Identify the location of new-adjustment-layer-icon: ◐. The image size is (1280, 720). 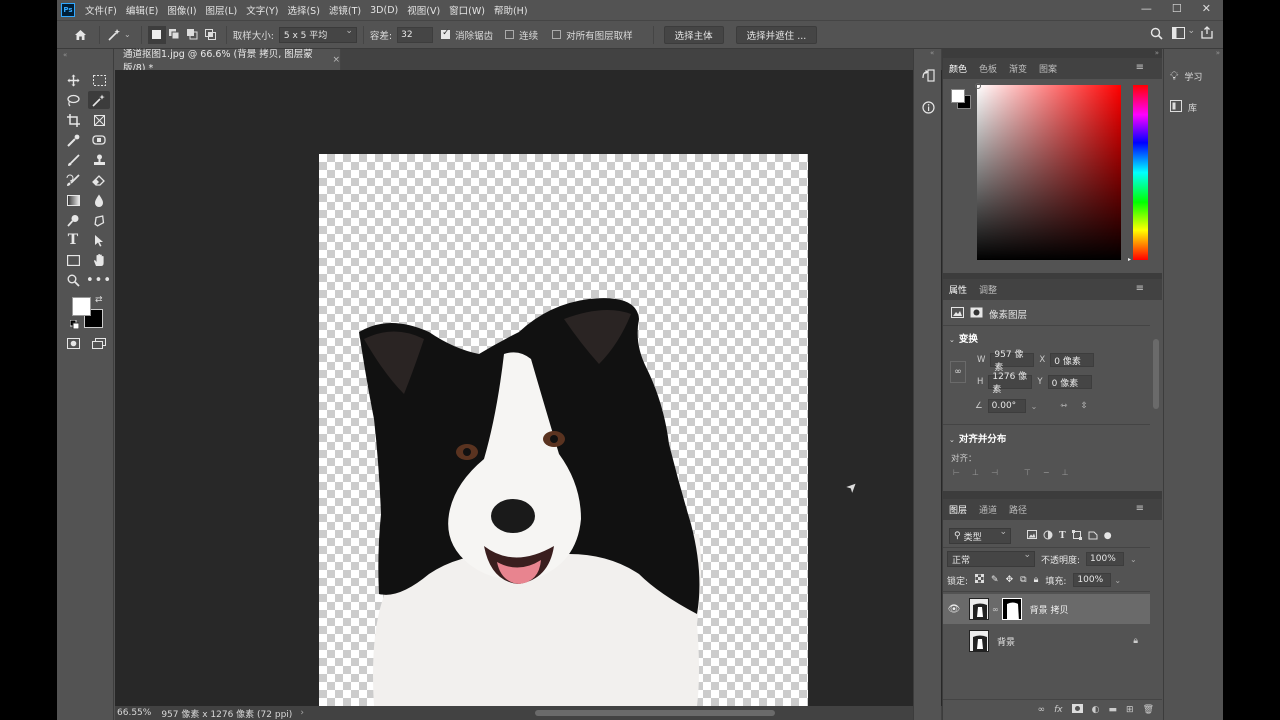
(1096, 710).